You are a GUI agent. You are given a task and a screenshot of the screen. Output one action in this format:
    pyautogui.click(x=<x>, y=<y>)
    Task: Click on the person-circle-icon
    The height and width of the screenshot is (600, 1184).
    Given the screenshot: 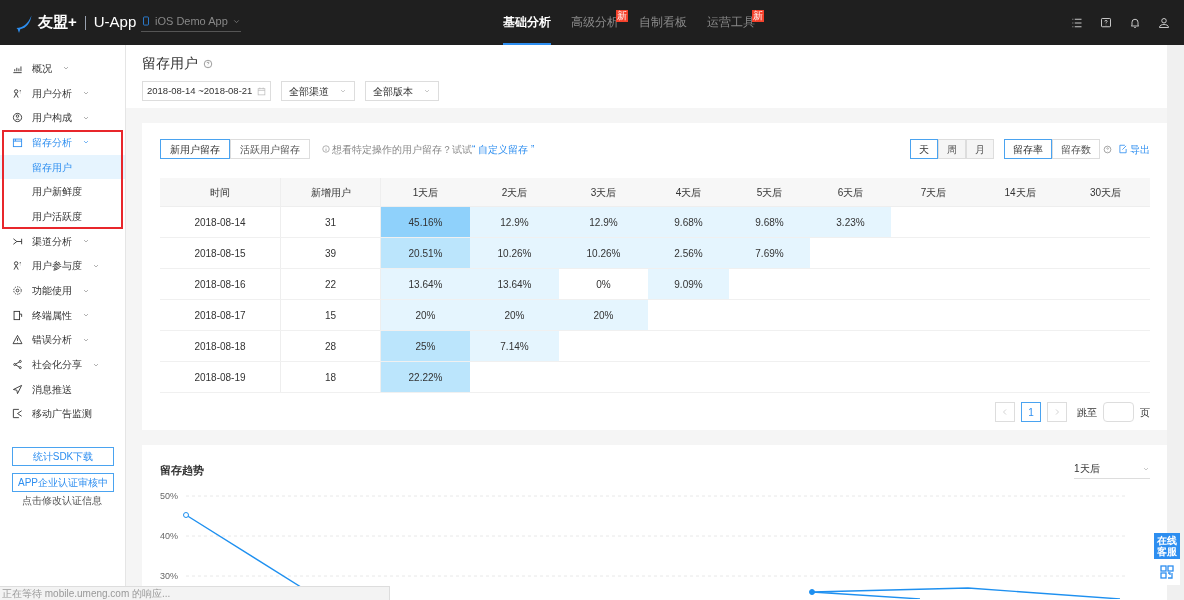 What is the action you would take?
    pyautogui.click(x=17, y=118)
    